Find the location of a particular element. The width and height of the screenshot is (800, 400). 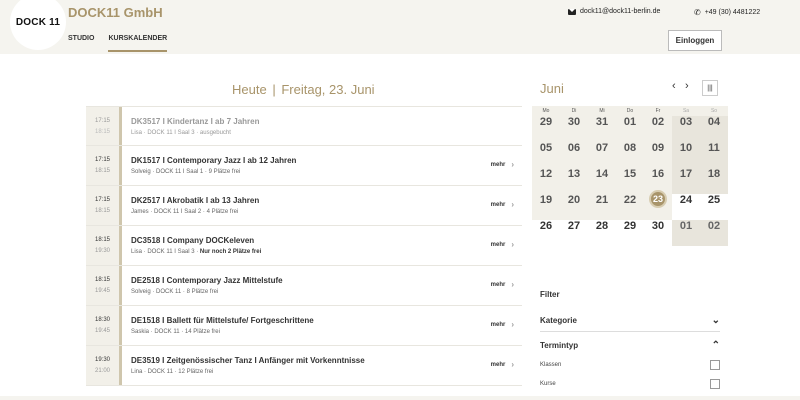

calendar-day: 24 is located at coordinates (686, 207).